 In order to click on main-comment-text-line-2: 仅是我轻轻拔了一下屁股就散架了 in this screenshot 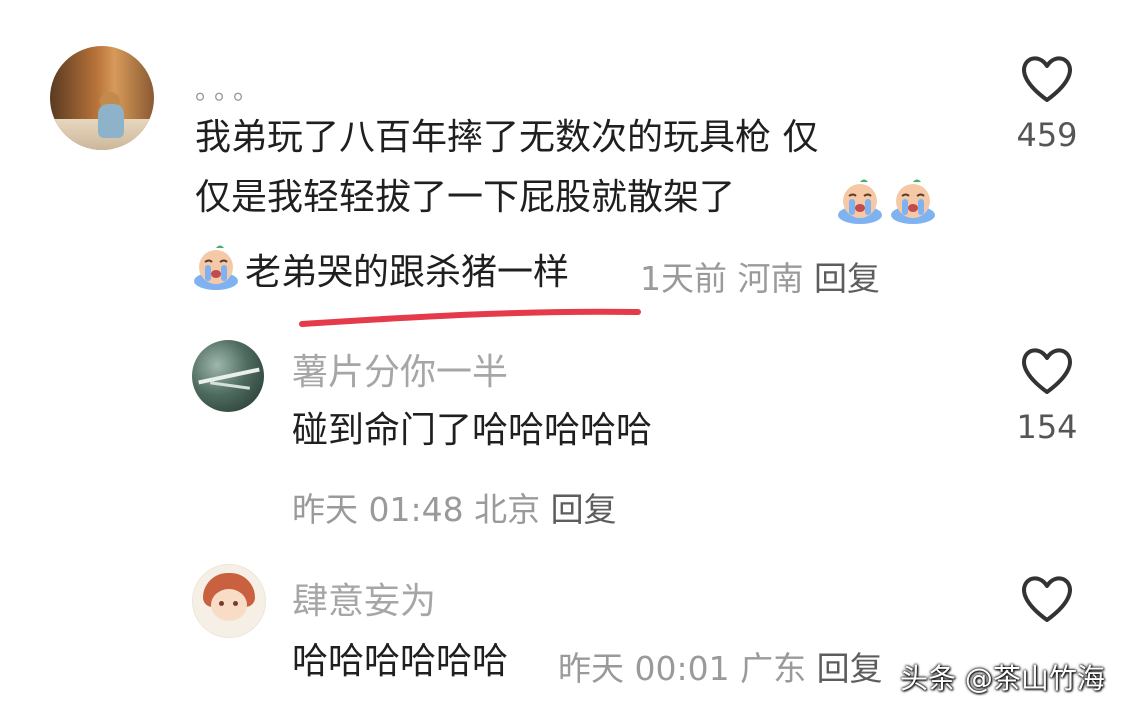, I will do `click(465, 197)`.